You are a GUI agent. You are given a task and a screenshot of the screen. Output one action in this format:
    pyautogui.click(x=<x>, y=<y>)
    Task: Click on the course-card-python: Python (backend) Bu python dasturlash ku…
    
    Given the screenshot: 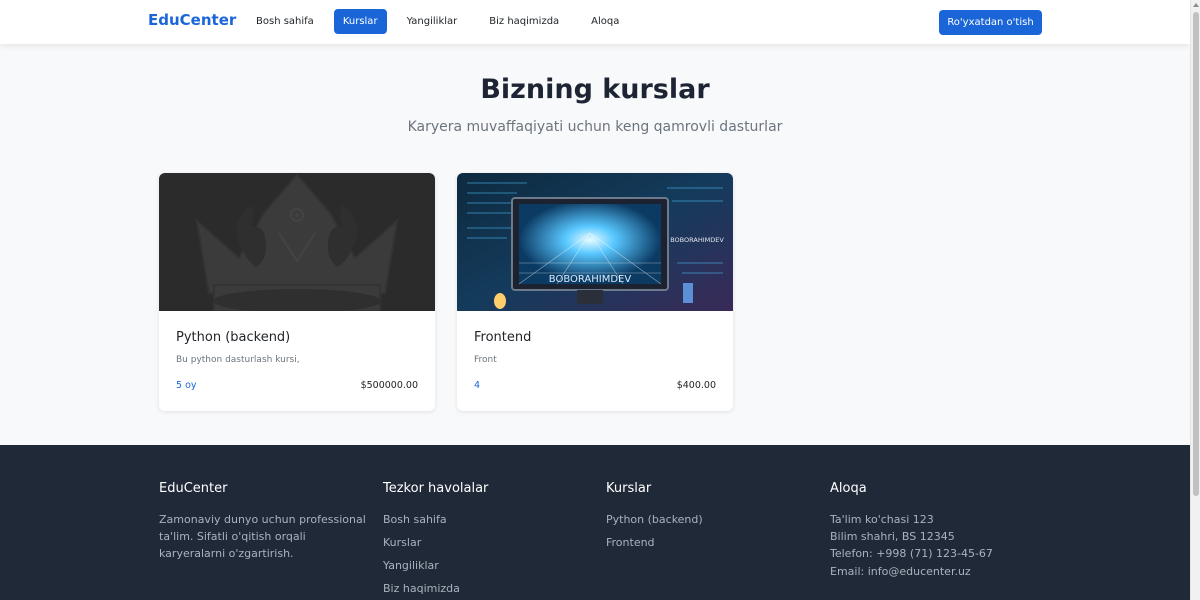 What is the action you would take?
    pyautogui.click(x=297, y=292)
    